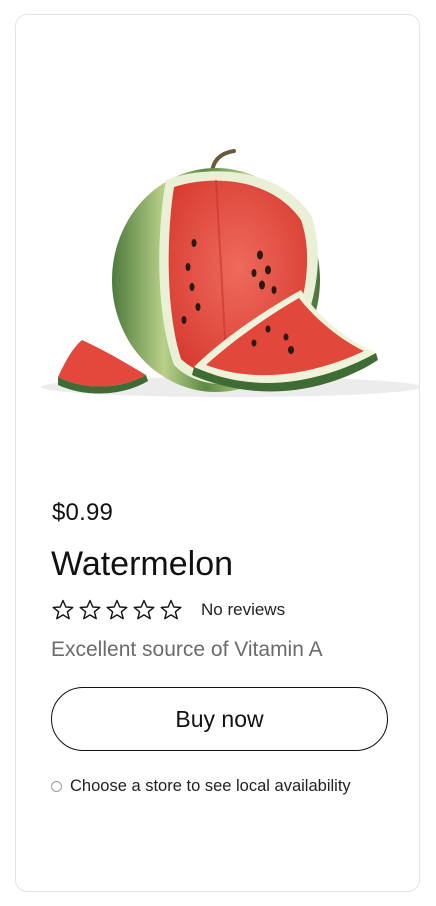  What do you see at coordinates (56, 786) in the screenshot?
I see `radio-icon` at bounding box center [56, 786].